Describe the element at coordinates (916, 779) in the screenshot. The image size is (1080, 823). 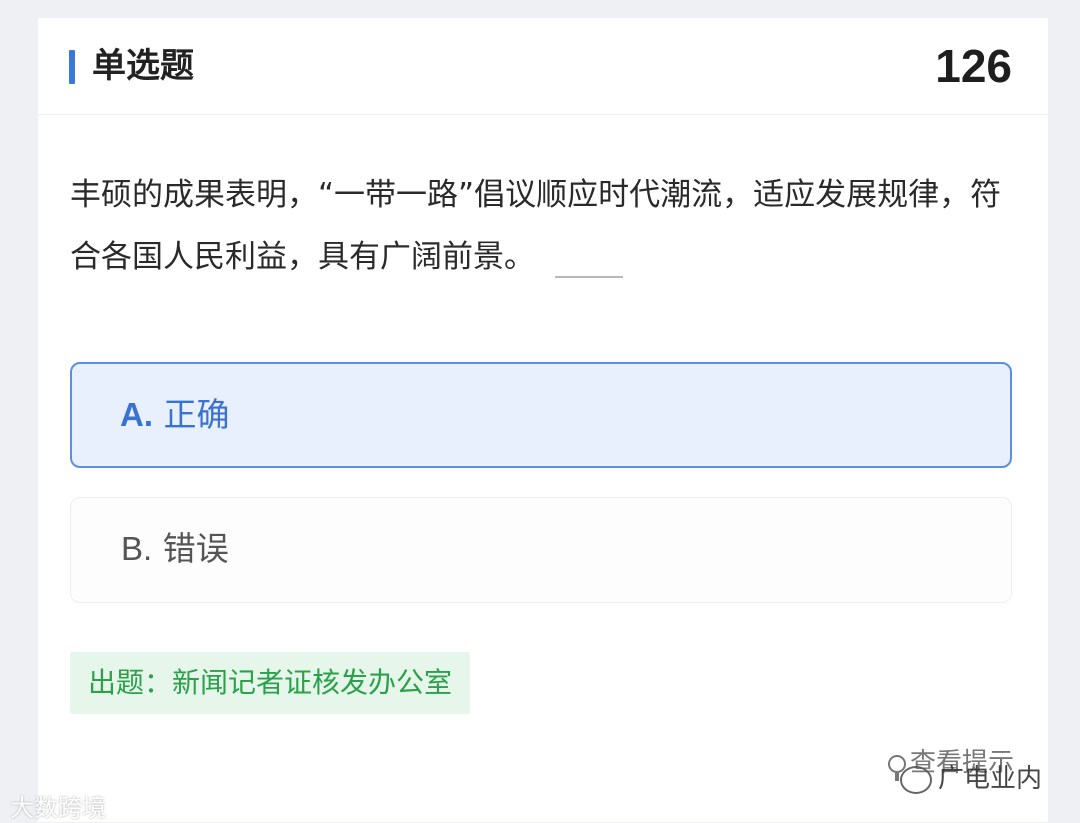
I see `wechat-icon` at that location.